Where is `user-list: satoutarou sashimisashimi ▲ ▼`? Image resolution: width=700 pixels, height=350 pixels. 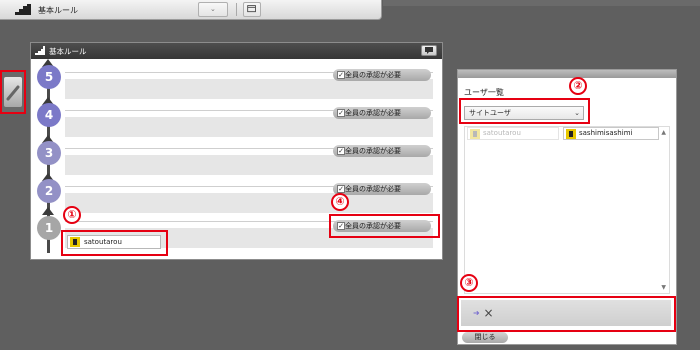 user-list: satoutarou sashimisashimi ▲ ▼ is located at coordinates (567, 210).